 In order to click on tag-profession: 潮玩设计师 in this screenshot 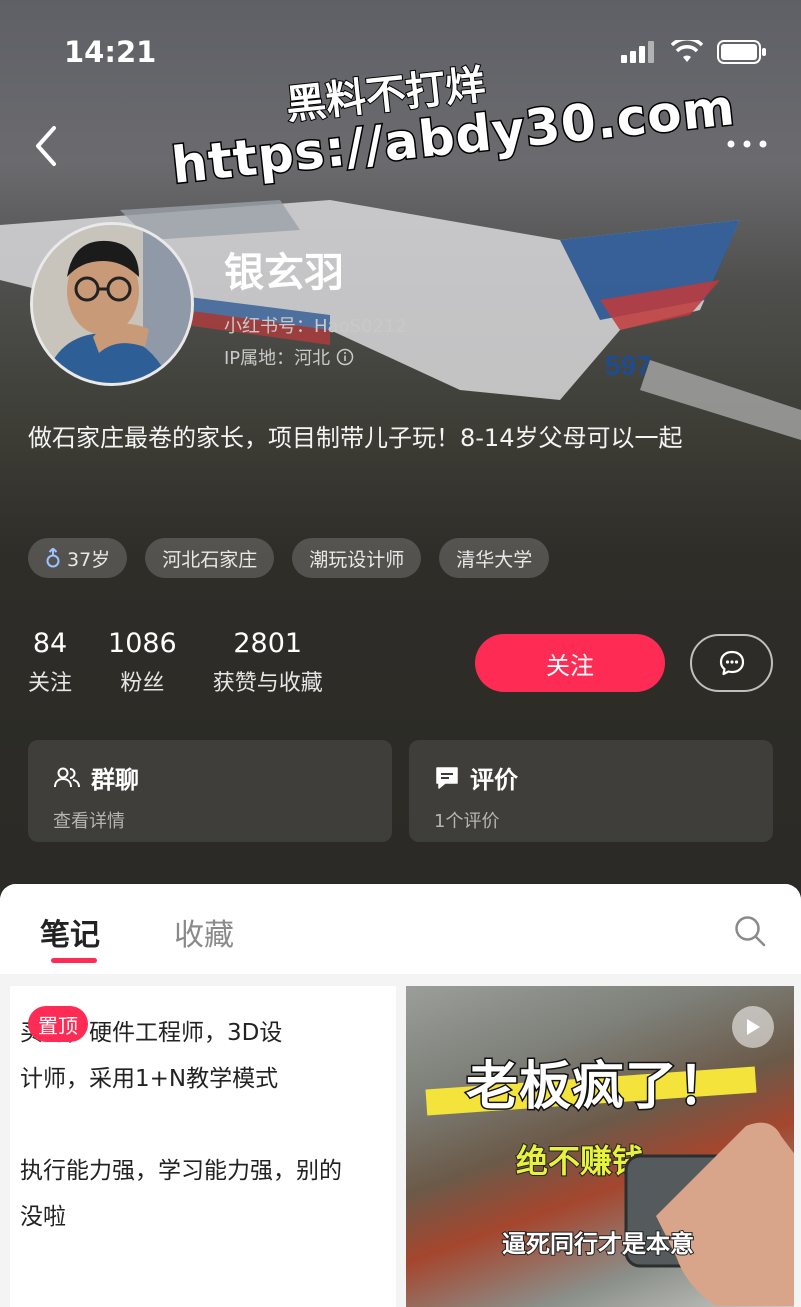, I will do `click(357, 558)`.